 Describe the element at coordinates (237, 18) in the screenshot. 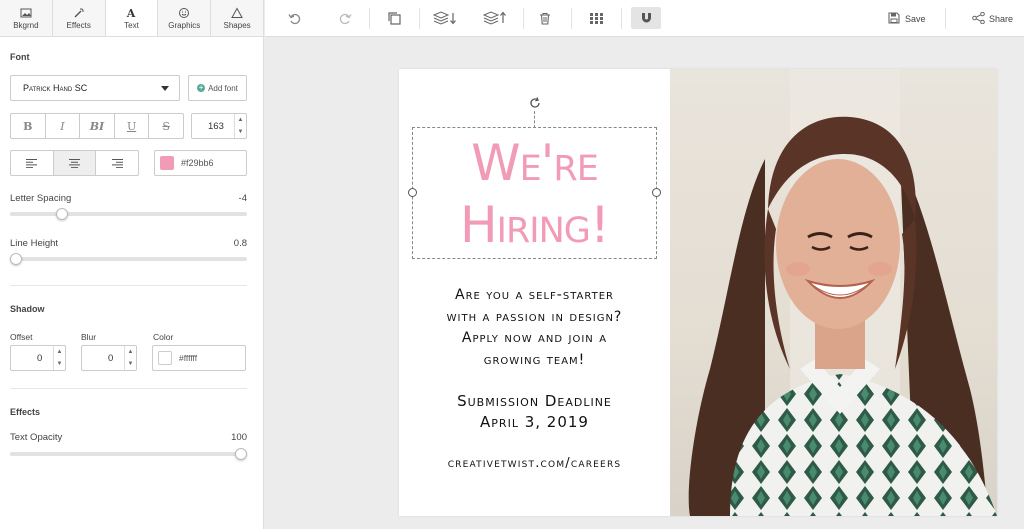

I see `tab-shapes: Shapes` at that location.